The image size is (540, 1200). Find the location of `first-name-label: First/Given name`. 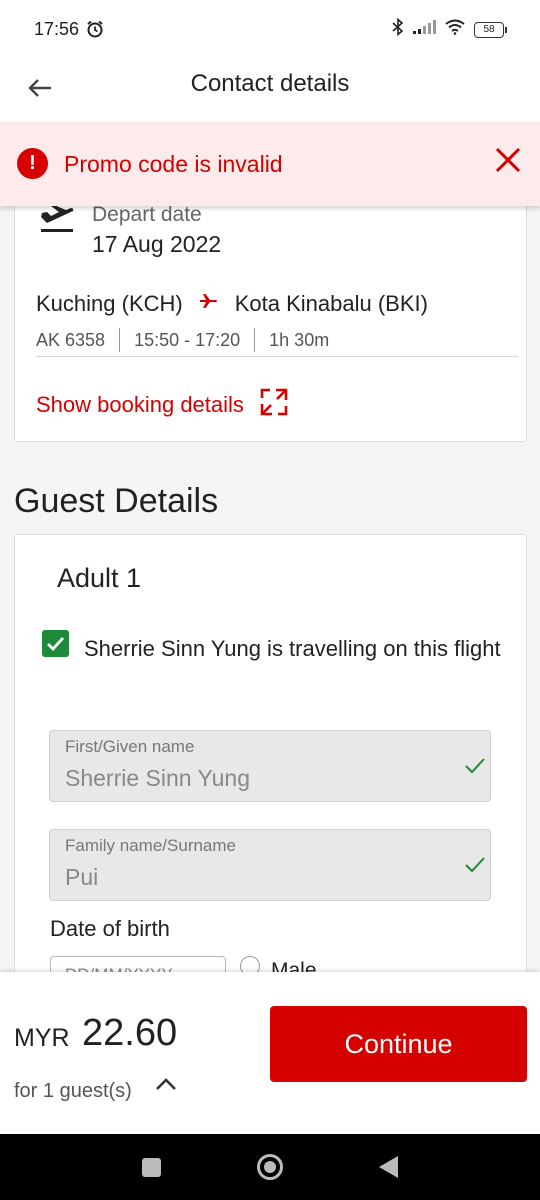

first-name-label: First/Given name is located at coordinates (130, 746).